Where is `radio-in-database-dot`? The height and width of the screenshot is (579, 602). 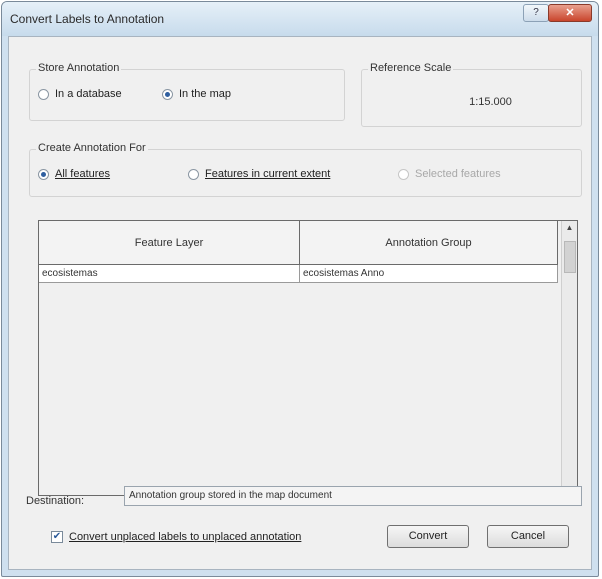 radio-in-database-dot is located at coordinates (43, 94).